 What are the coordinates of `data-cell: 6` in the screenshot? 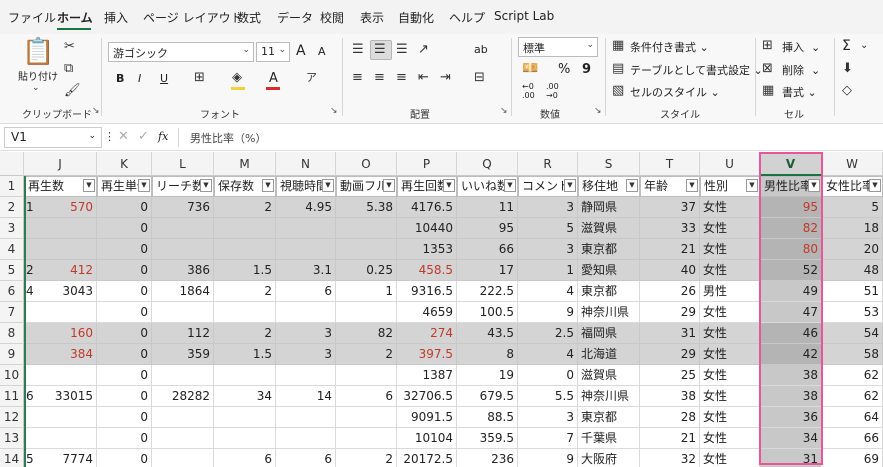 It's located at (366, 396).